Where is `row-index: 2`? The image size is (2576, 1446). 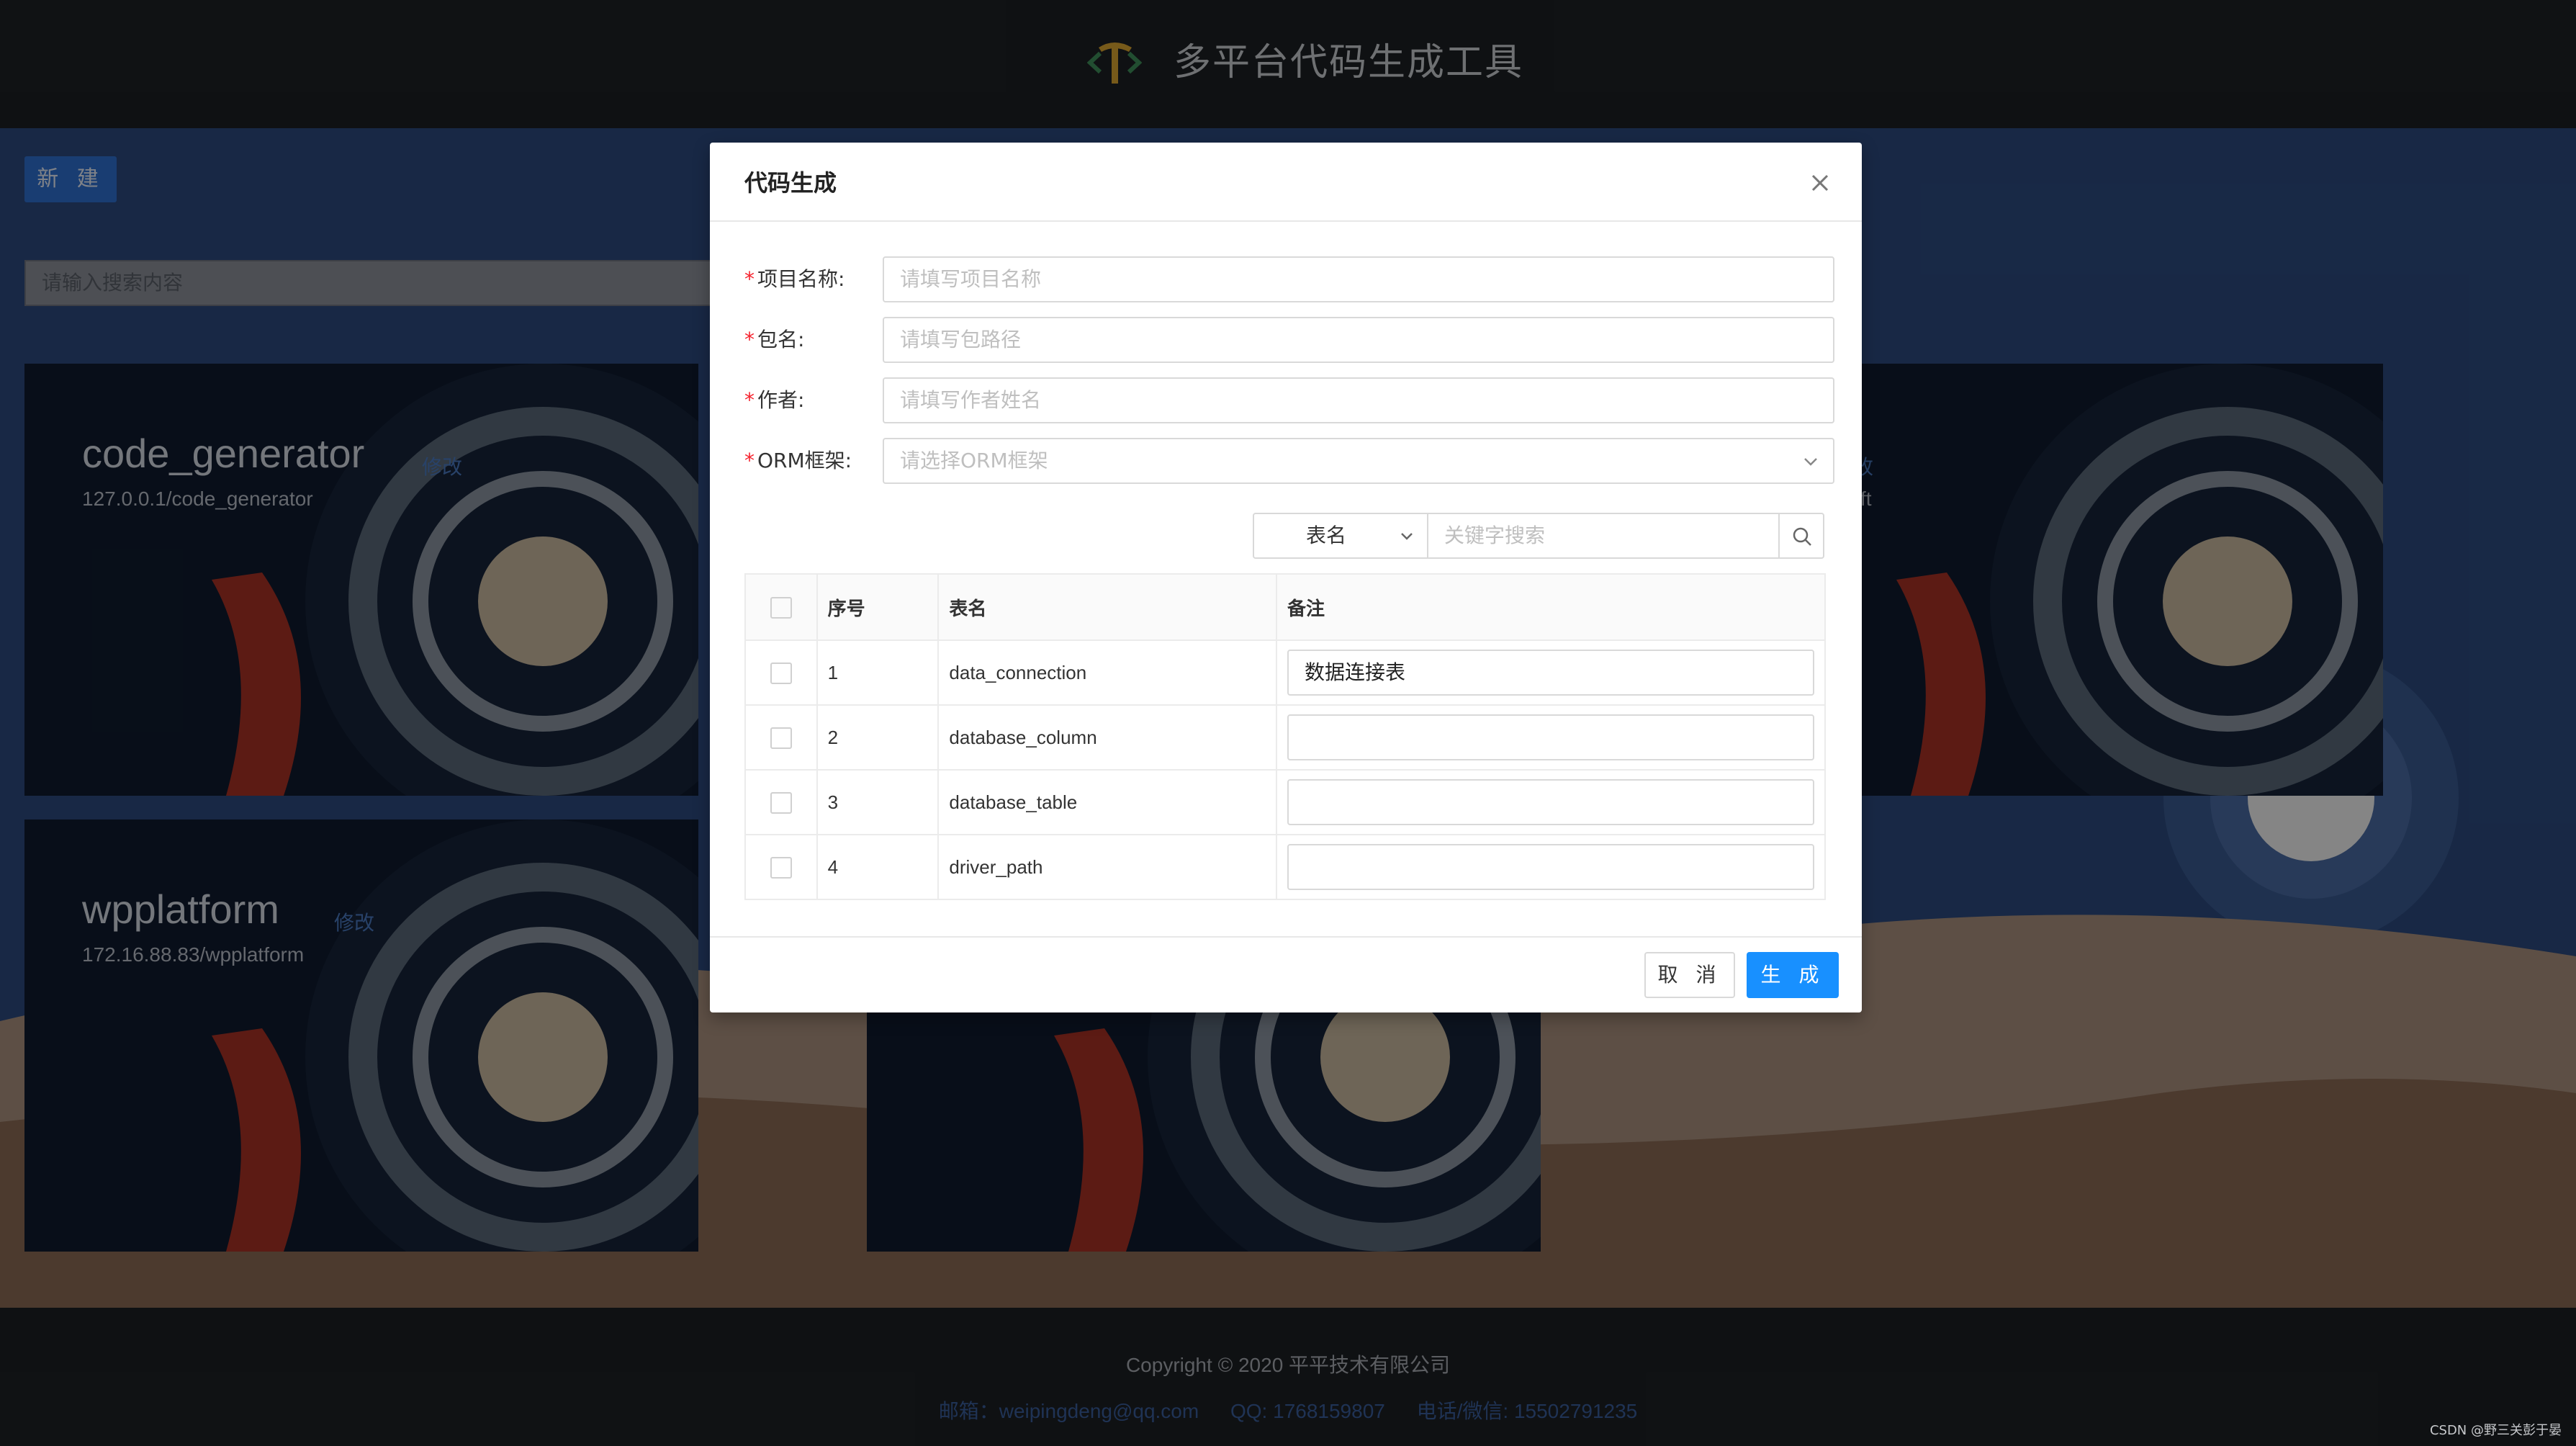
row-index: 2 is located at coordinates (878, 738).